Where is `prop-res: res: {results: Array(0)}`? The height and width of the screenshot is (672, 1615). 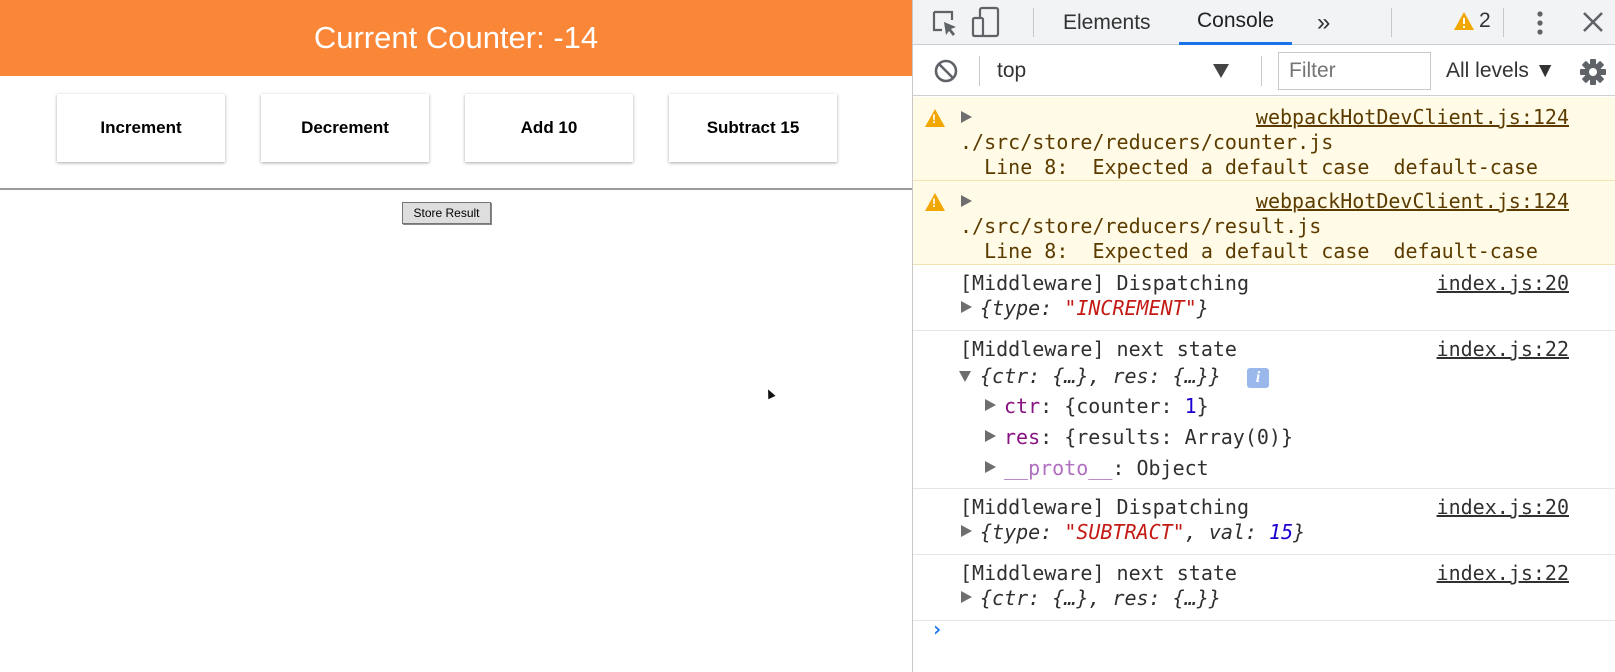 prop-res: res: {results: Array(0)} is located at coordinates (1148, 437).